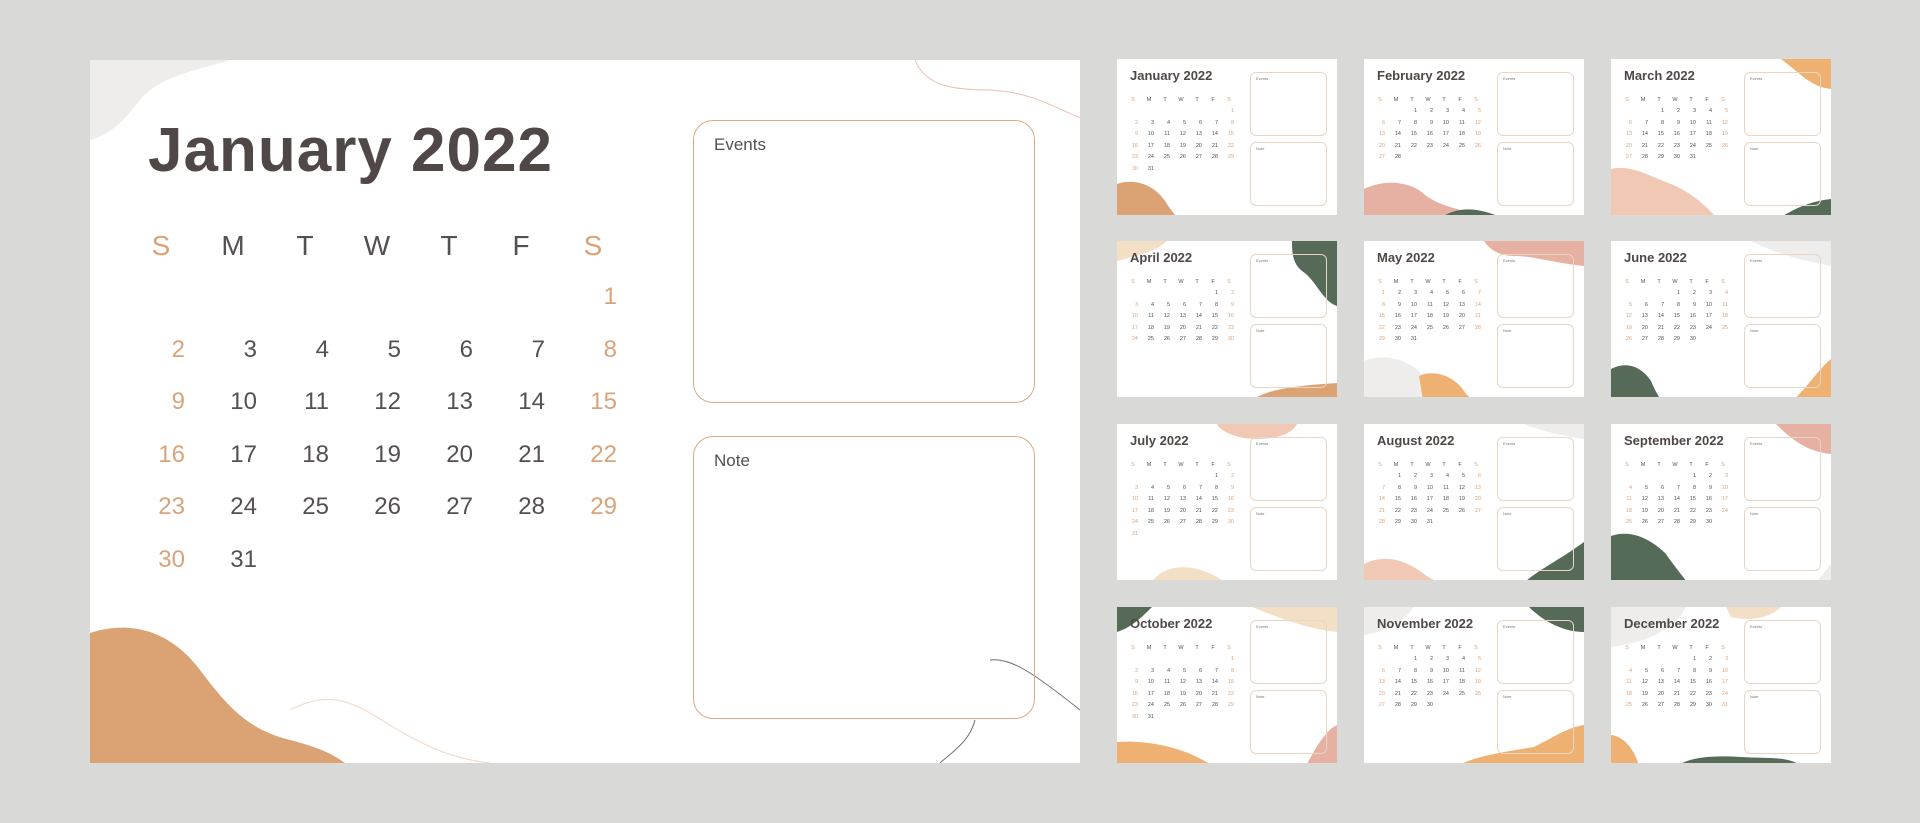 The height and width of the screenshot is (823, 1920). Describe the element at coordinates (1131, 694) in the screenshot. I see `day-cell: 16` at that location.